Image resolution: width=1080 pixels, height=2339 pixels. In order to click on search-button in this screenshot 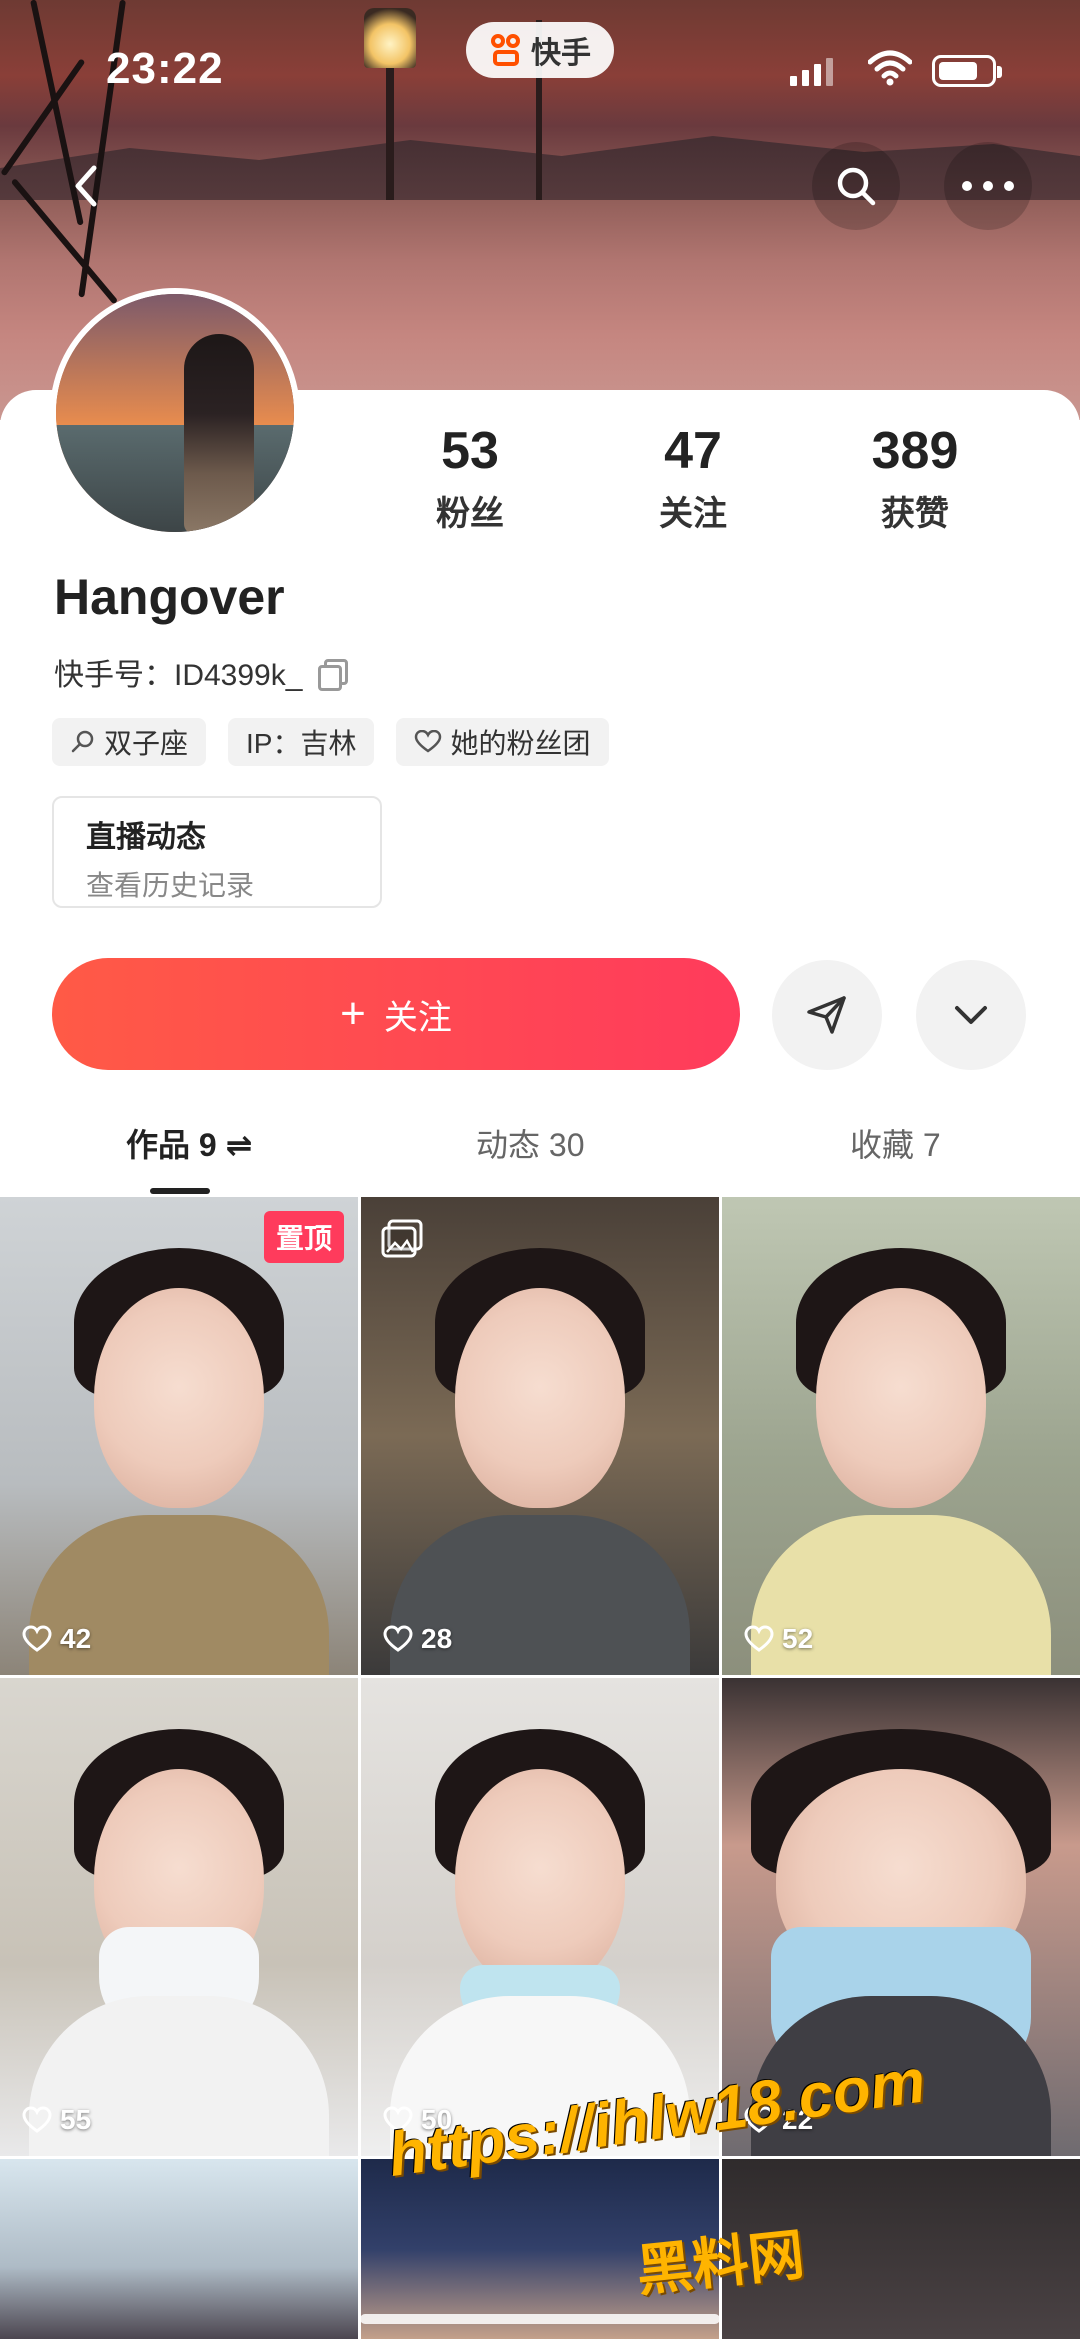, I will do `click(856, 186)`.